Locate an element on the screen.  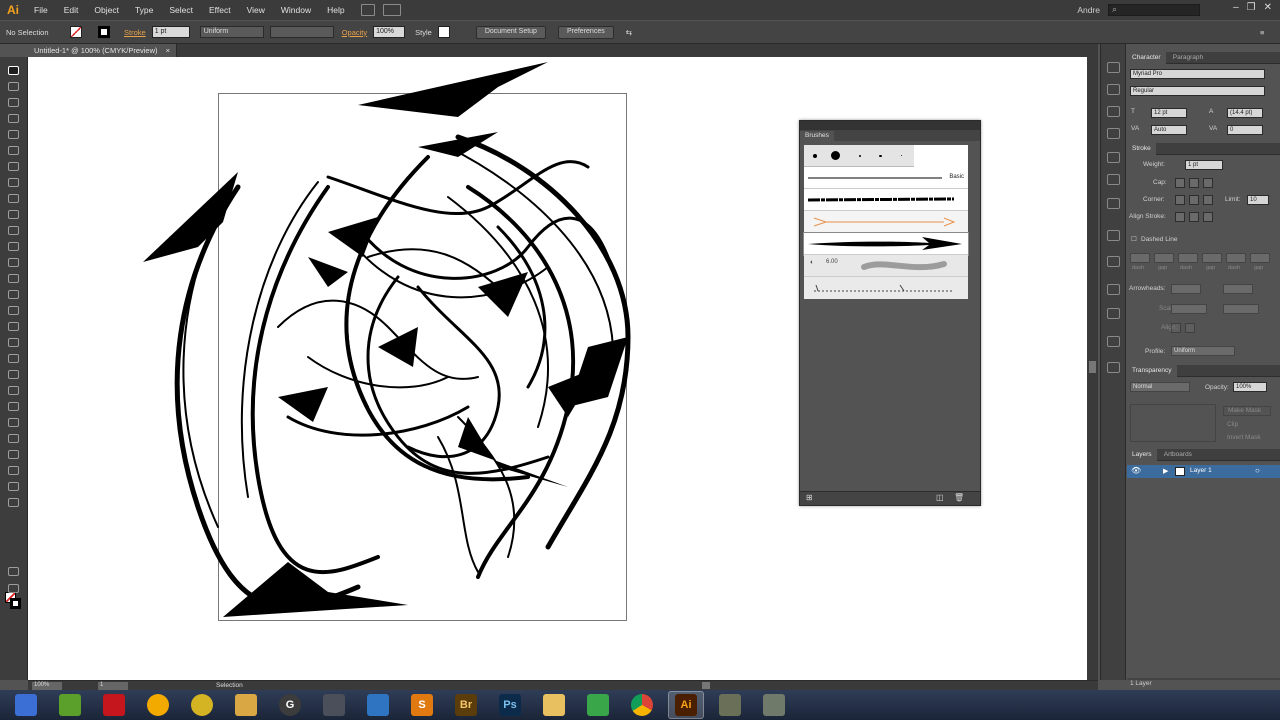
font-family-dropdown: Myriad Pro is located at coordinates (1197, 74).